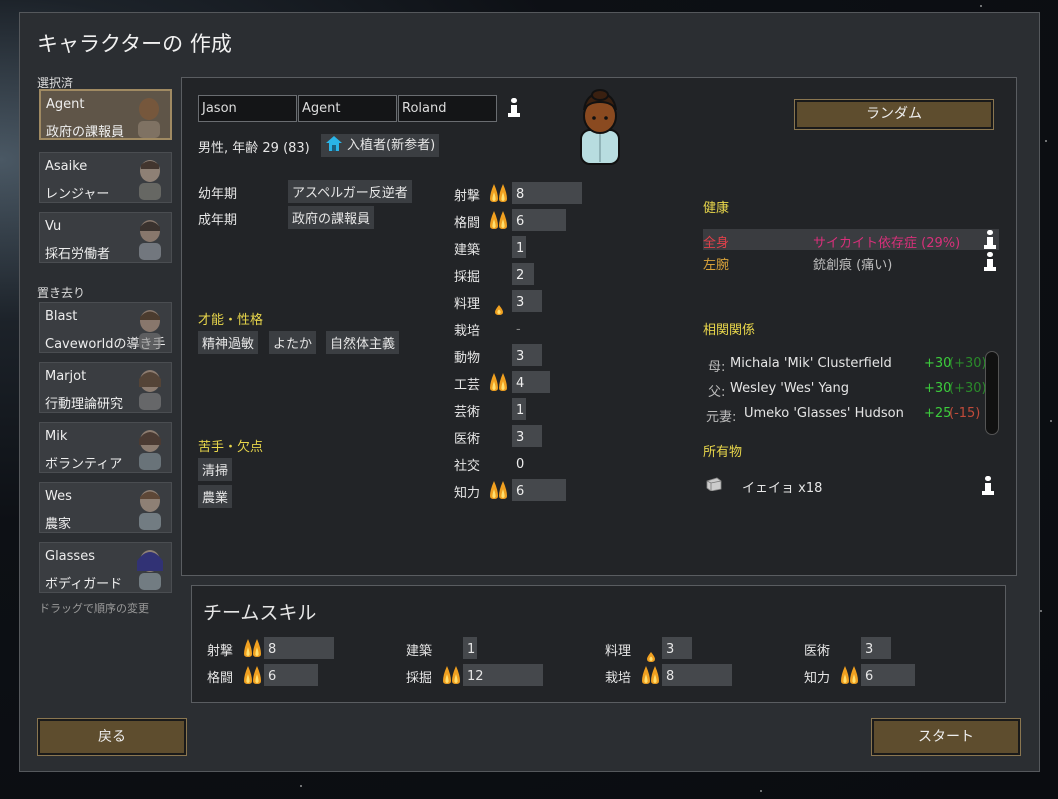 The width and height of the screenshot is (1058, 799). Describe the element at coordinates (218, 220) in the screenshot. I see `adulthood-label: 成年期` at that location.